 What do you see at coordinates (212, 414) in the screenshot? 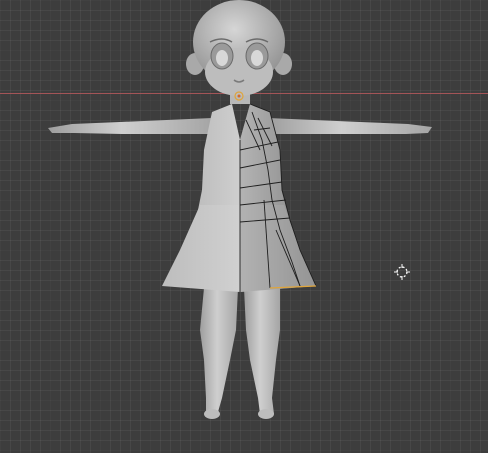
I see `left-foot` at bounding box center [212, 414].